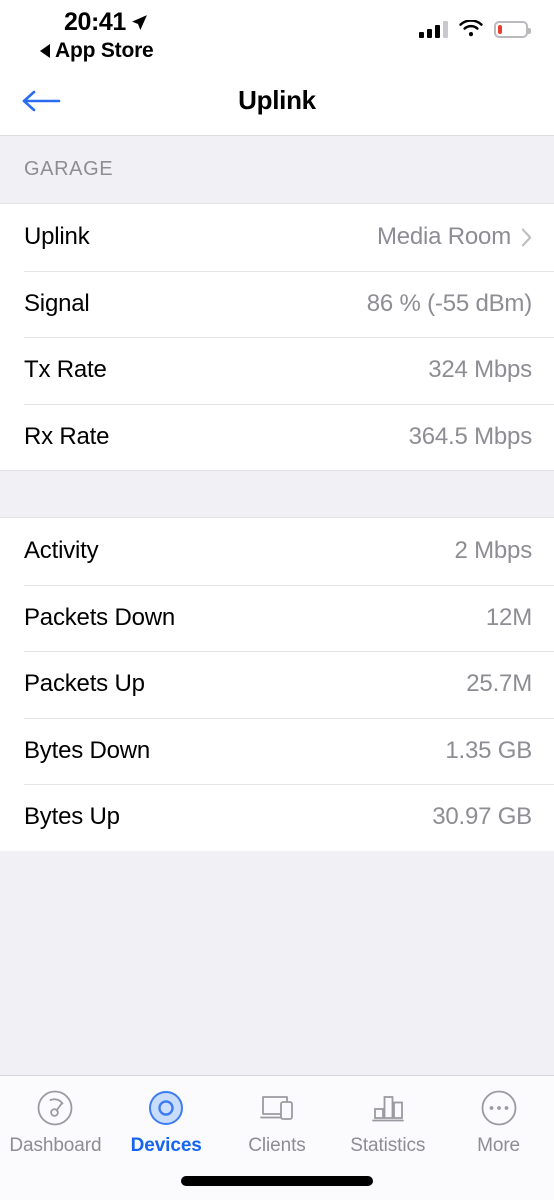  Describe the element at coordinates (512, 29) in the screenshot. I see `battery-icon` at that location.